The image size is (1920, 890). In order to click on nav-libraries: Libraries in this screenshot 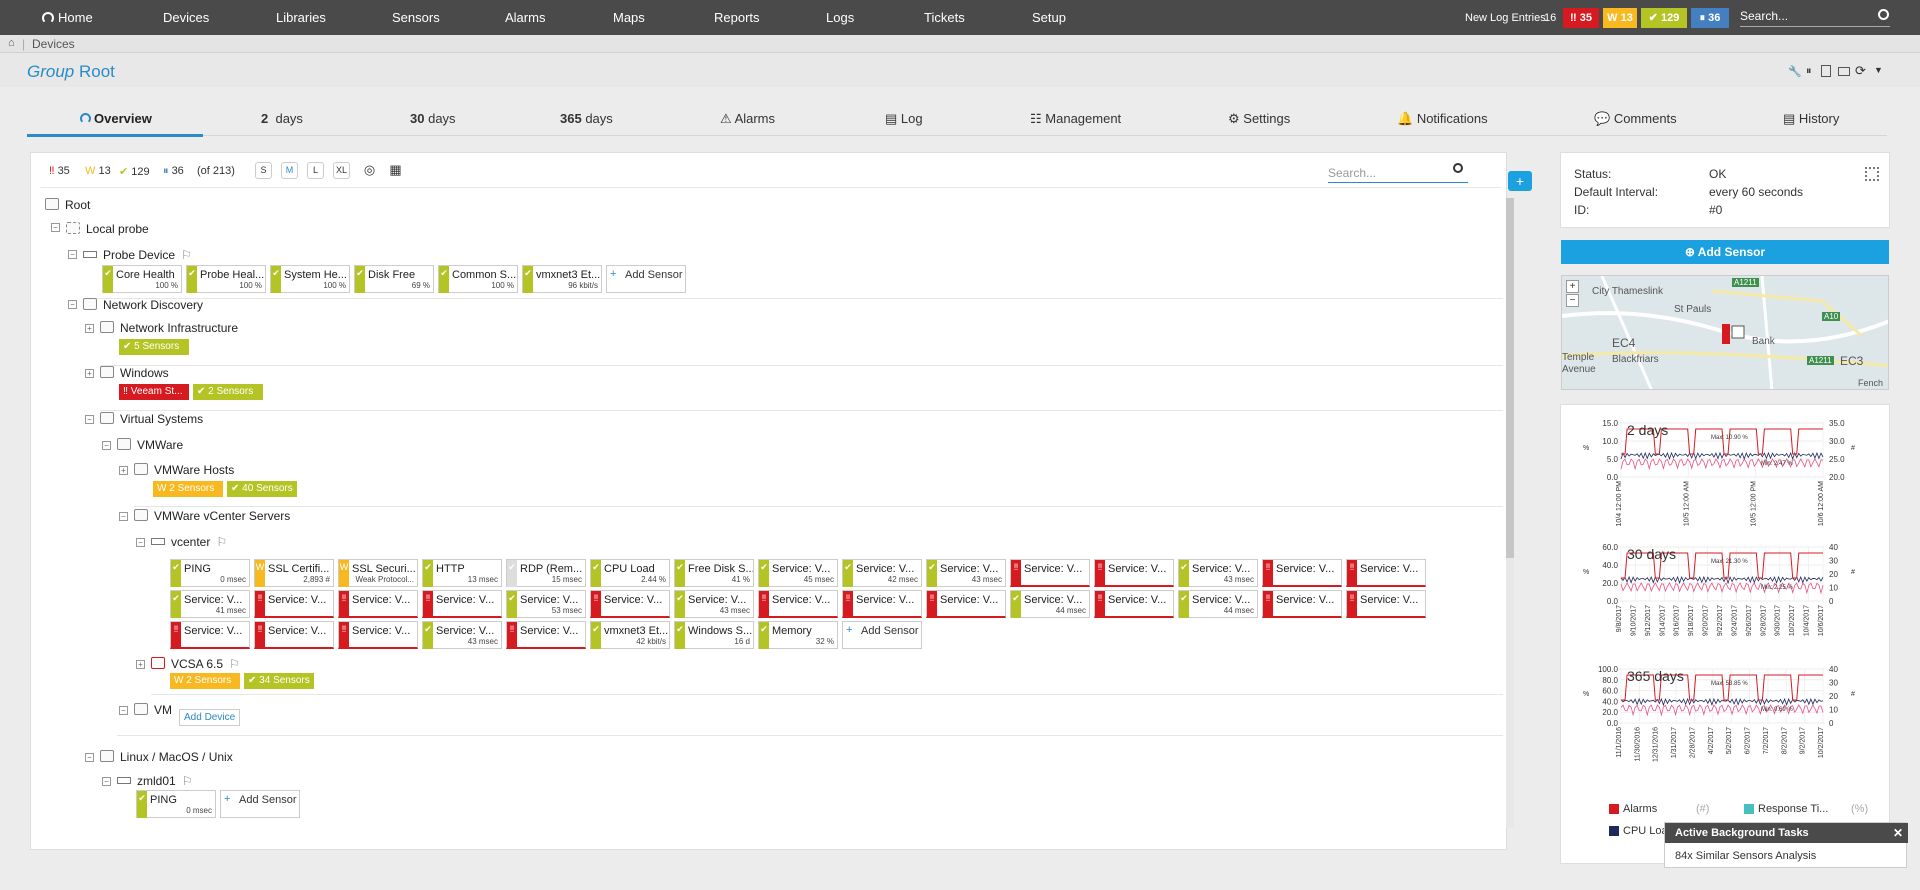, I will do `click(301, 17)`.